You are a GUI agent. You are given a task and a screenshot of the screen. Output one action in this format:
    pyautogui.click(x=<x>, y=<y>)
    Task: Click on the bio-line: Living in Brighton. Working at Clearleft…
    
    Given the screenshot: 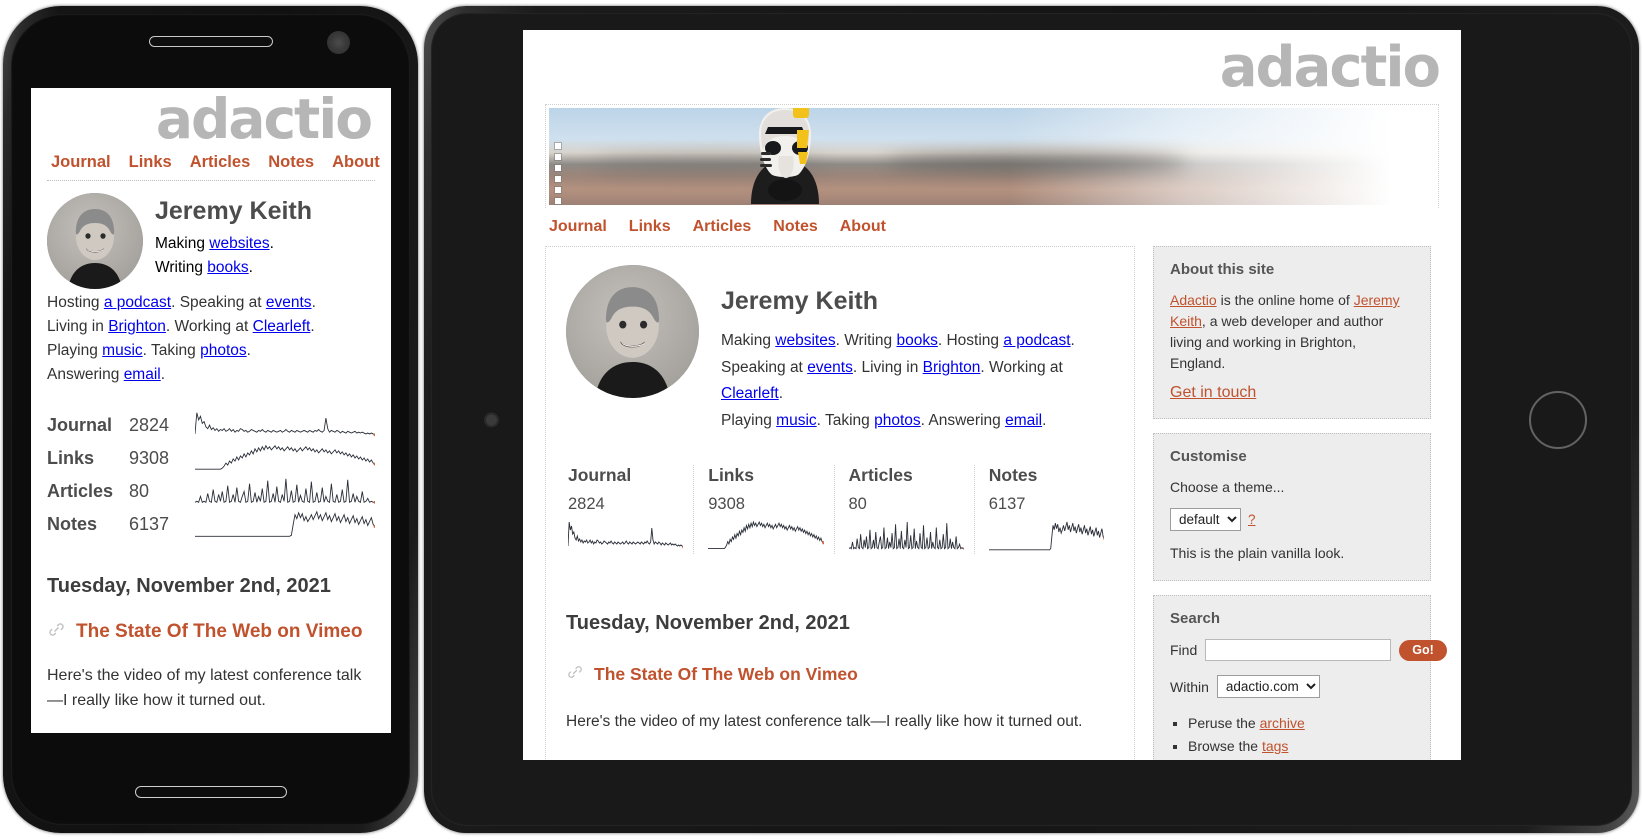 What is the action you would take?
    pyautogui.click(x=181, y=327)
    